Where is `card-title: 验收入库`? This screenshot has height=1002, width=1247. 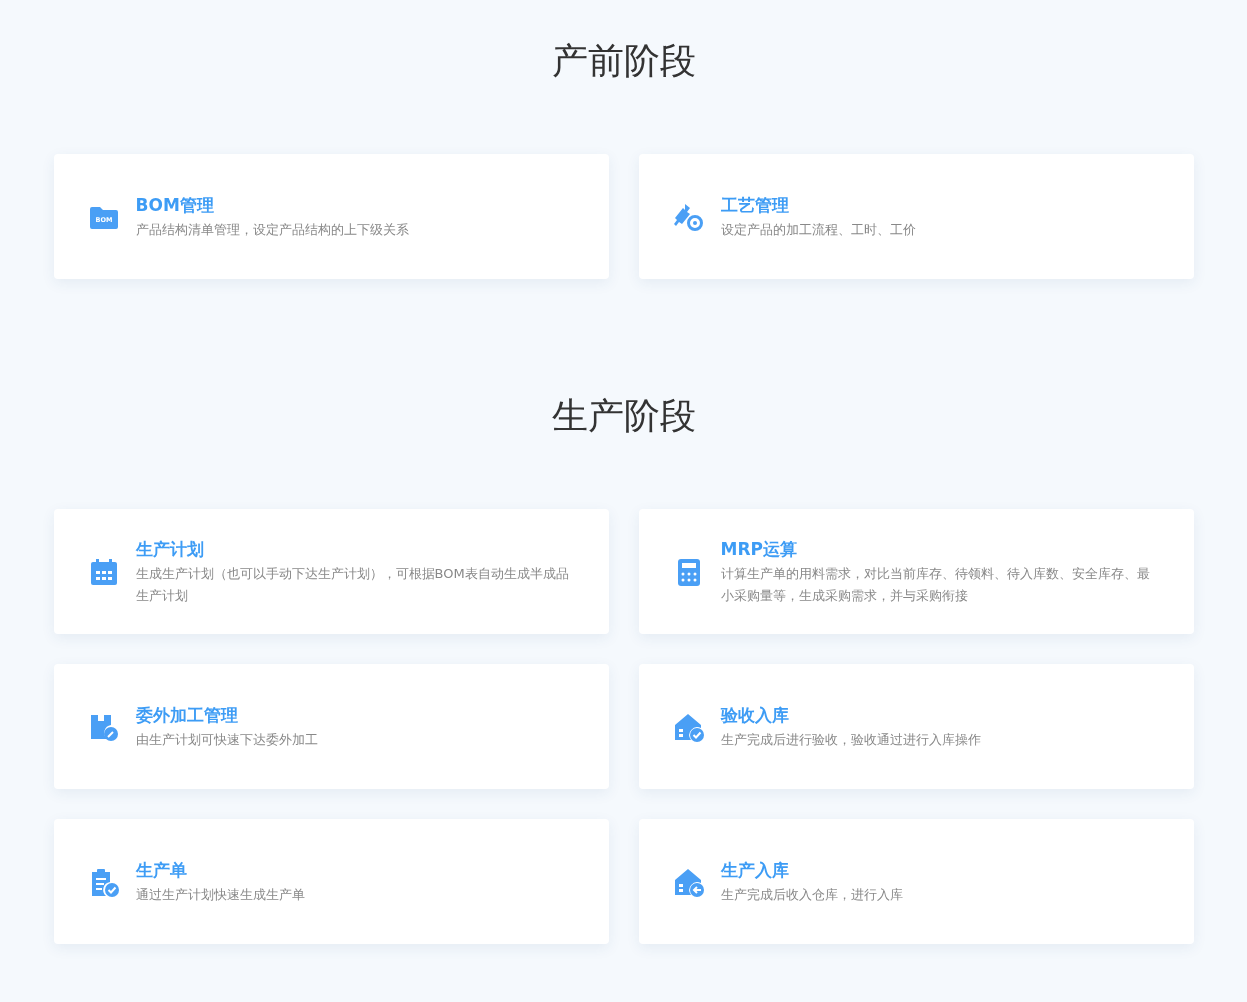
card-title: 验收入库 is located at coordinates (755, 715).